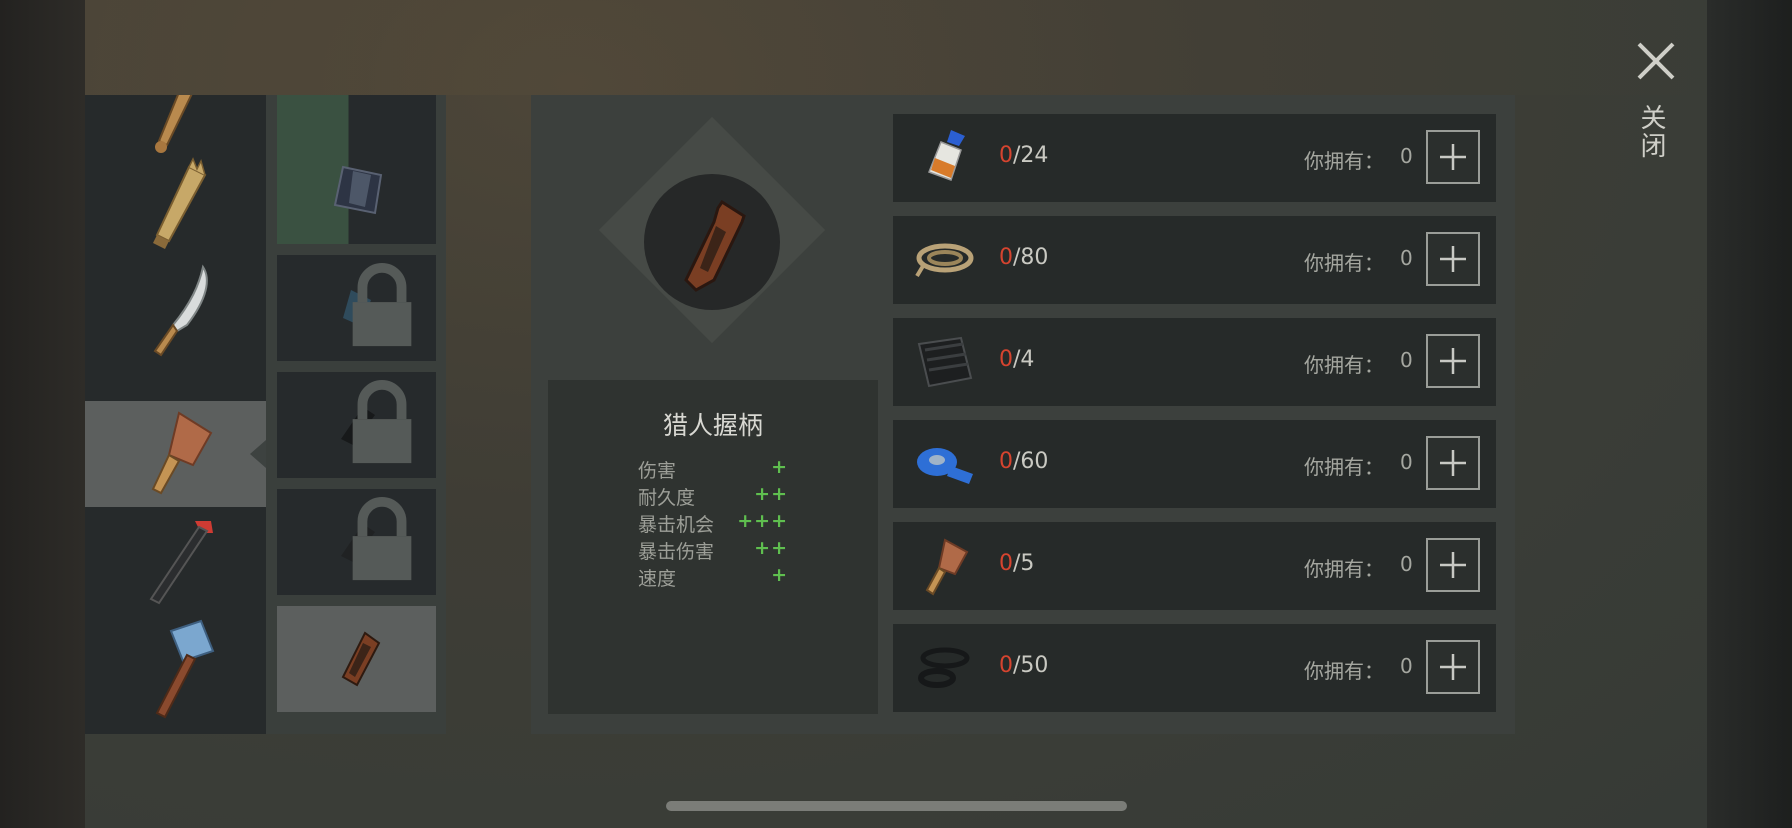  I want to click on weapon-item-spiked-plank, so click(175, 208).